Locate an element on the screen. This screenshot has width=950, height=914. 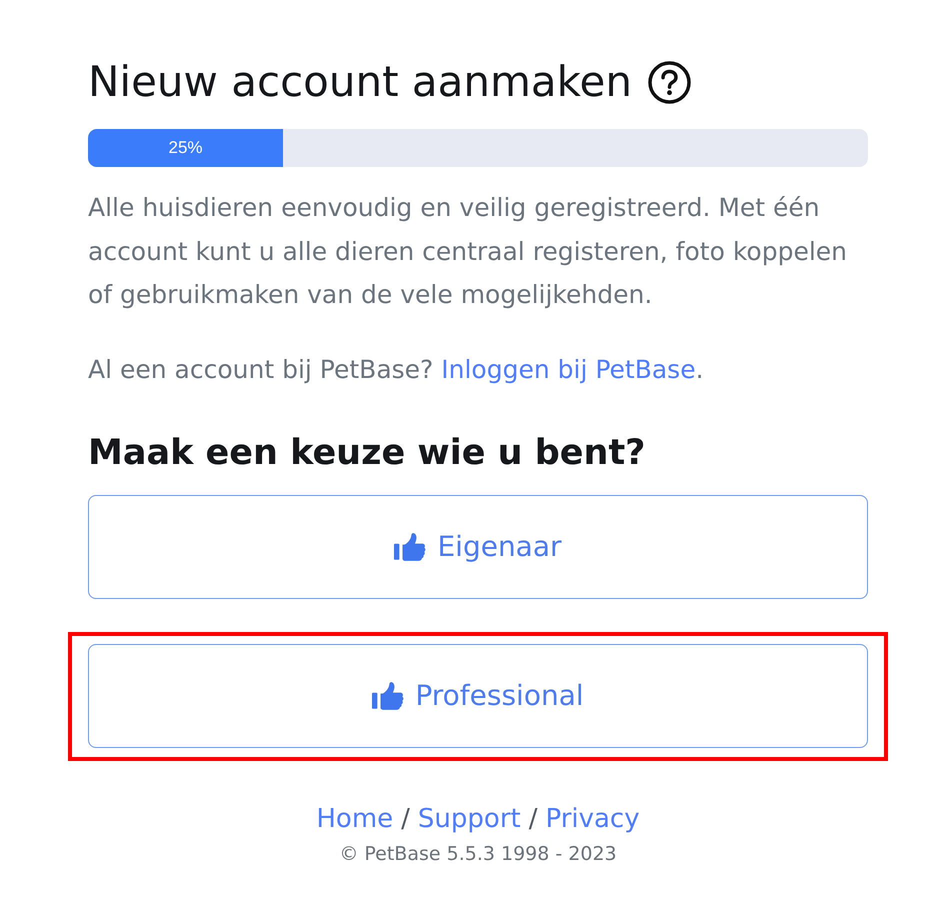
role-button: Professional is located at coordinates (478, 696).